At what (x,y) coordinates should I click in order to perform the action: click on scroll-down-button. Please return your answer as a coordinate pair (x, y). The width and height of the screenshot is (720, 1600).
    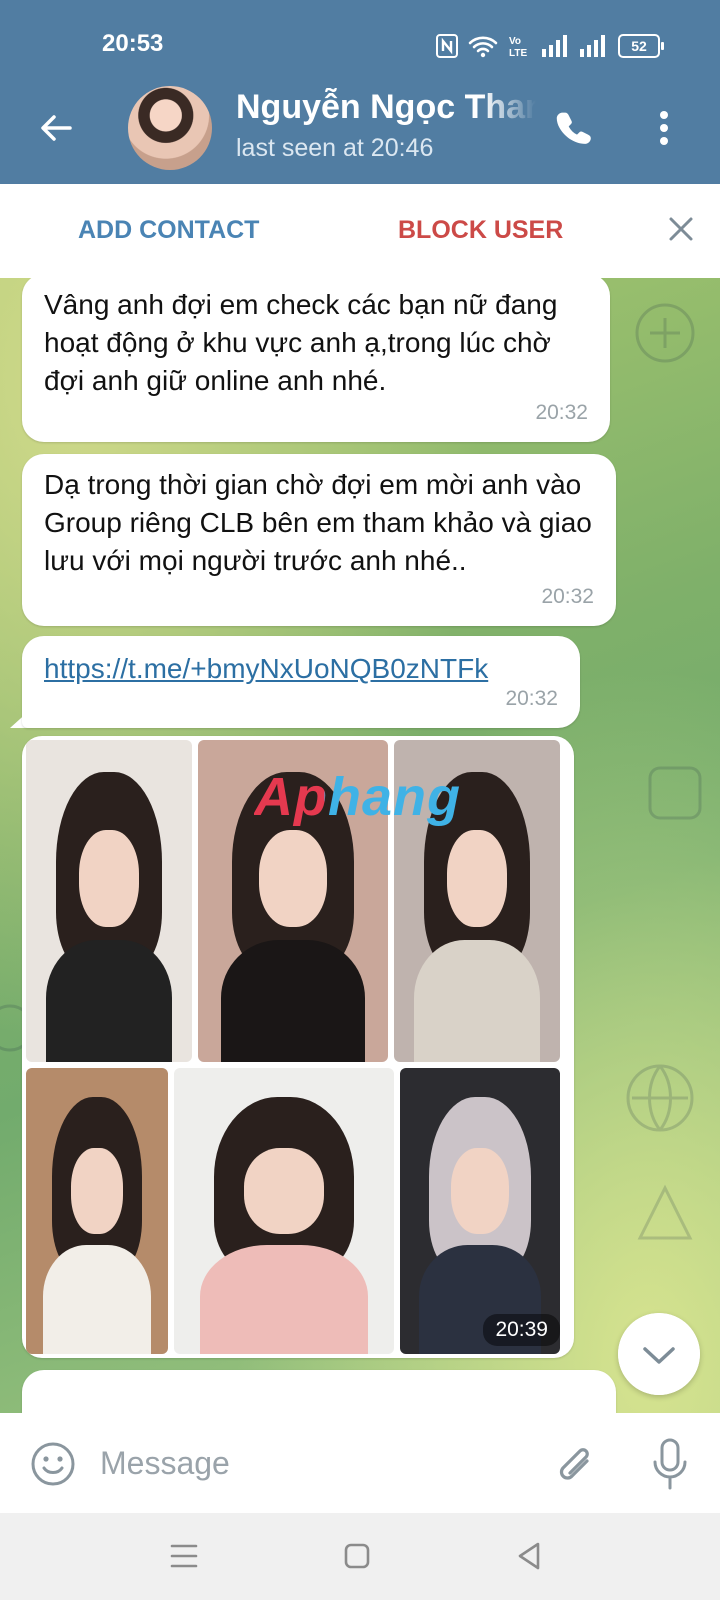
    Looking at the image, I should click on (659, 1354).